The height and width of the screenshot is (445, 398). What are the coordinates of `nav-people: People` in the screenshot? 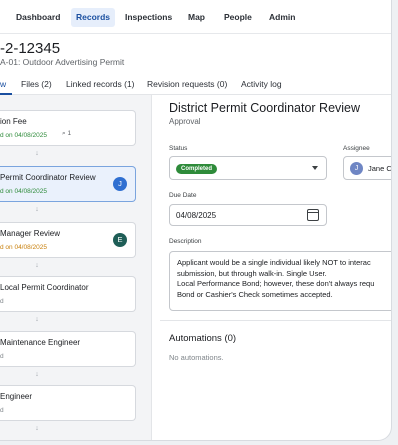 It's located at (238, 17).